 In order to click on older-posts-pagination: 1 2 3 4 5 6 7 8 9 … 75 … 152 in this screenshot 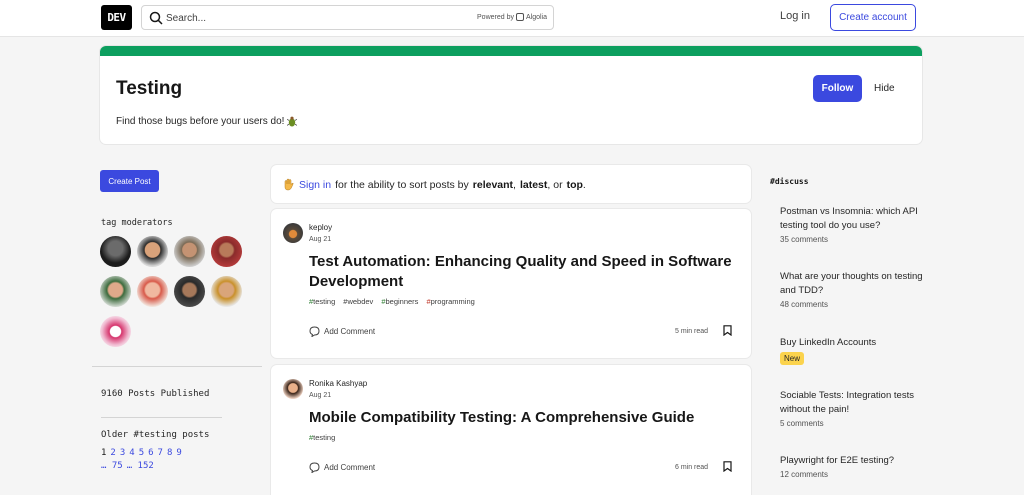, I will do `click(166, 460)`.